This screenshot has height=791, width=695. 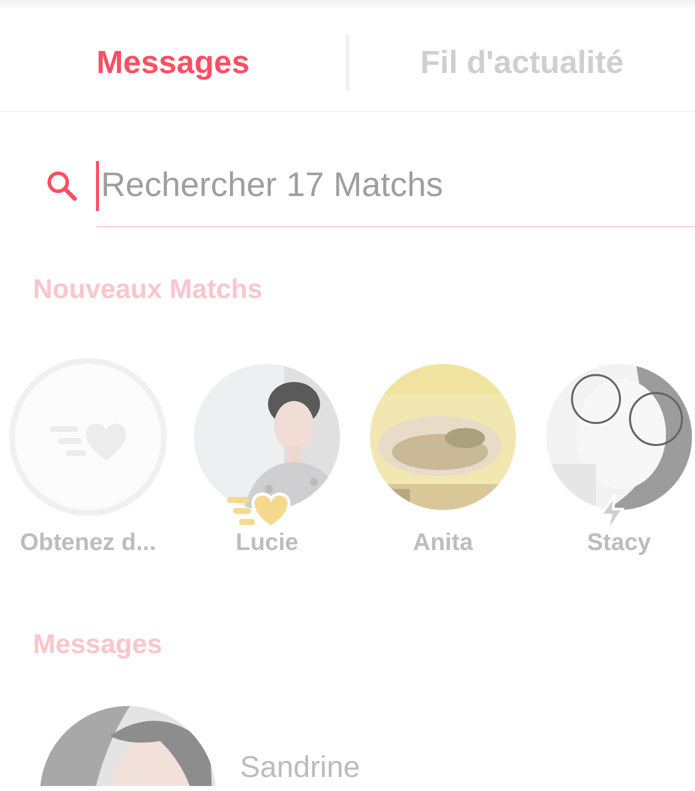 I want to click on match-name: Lucie, so click(x=267, y=543).